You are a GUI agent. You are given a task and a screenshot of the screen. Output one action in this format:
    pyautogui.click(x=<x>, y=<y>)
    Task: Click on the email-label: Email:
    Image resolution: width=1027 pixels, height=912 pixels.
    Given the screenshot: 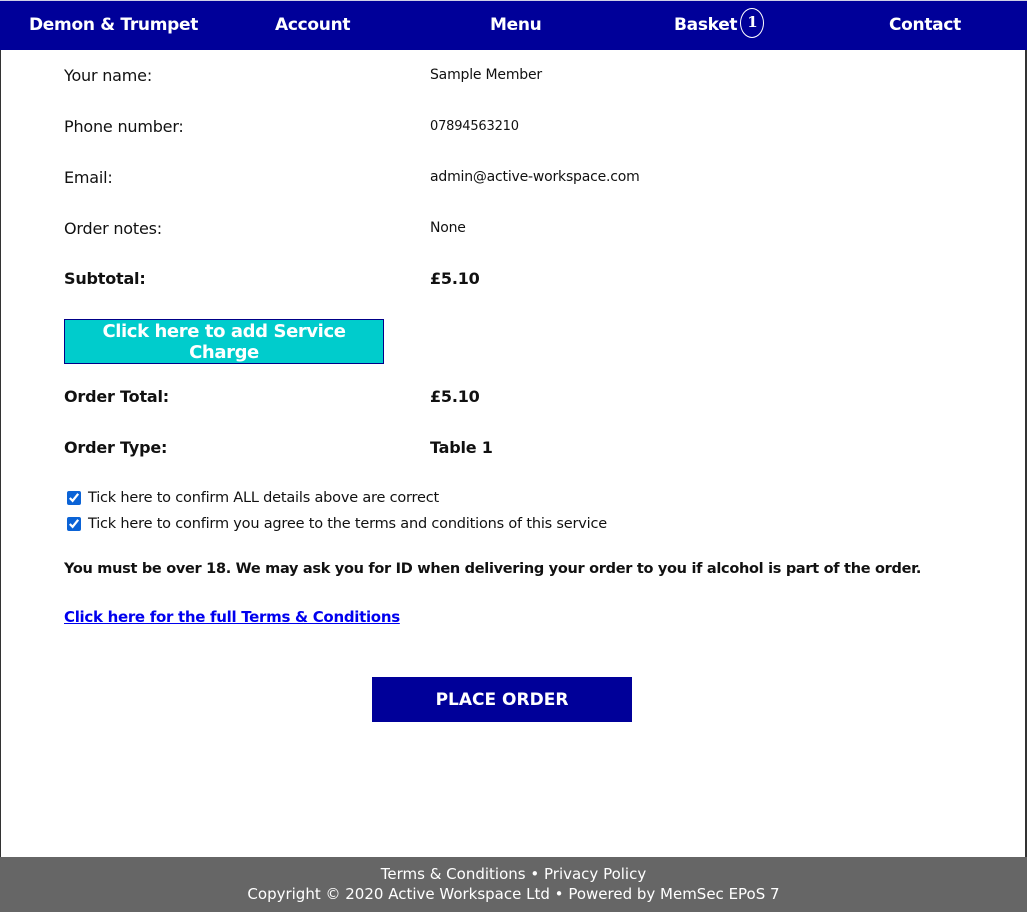 What is the action you would take?
    pyautogui.click(x=88, y=177)
    